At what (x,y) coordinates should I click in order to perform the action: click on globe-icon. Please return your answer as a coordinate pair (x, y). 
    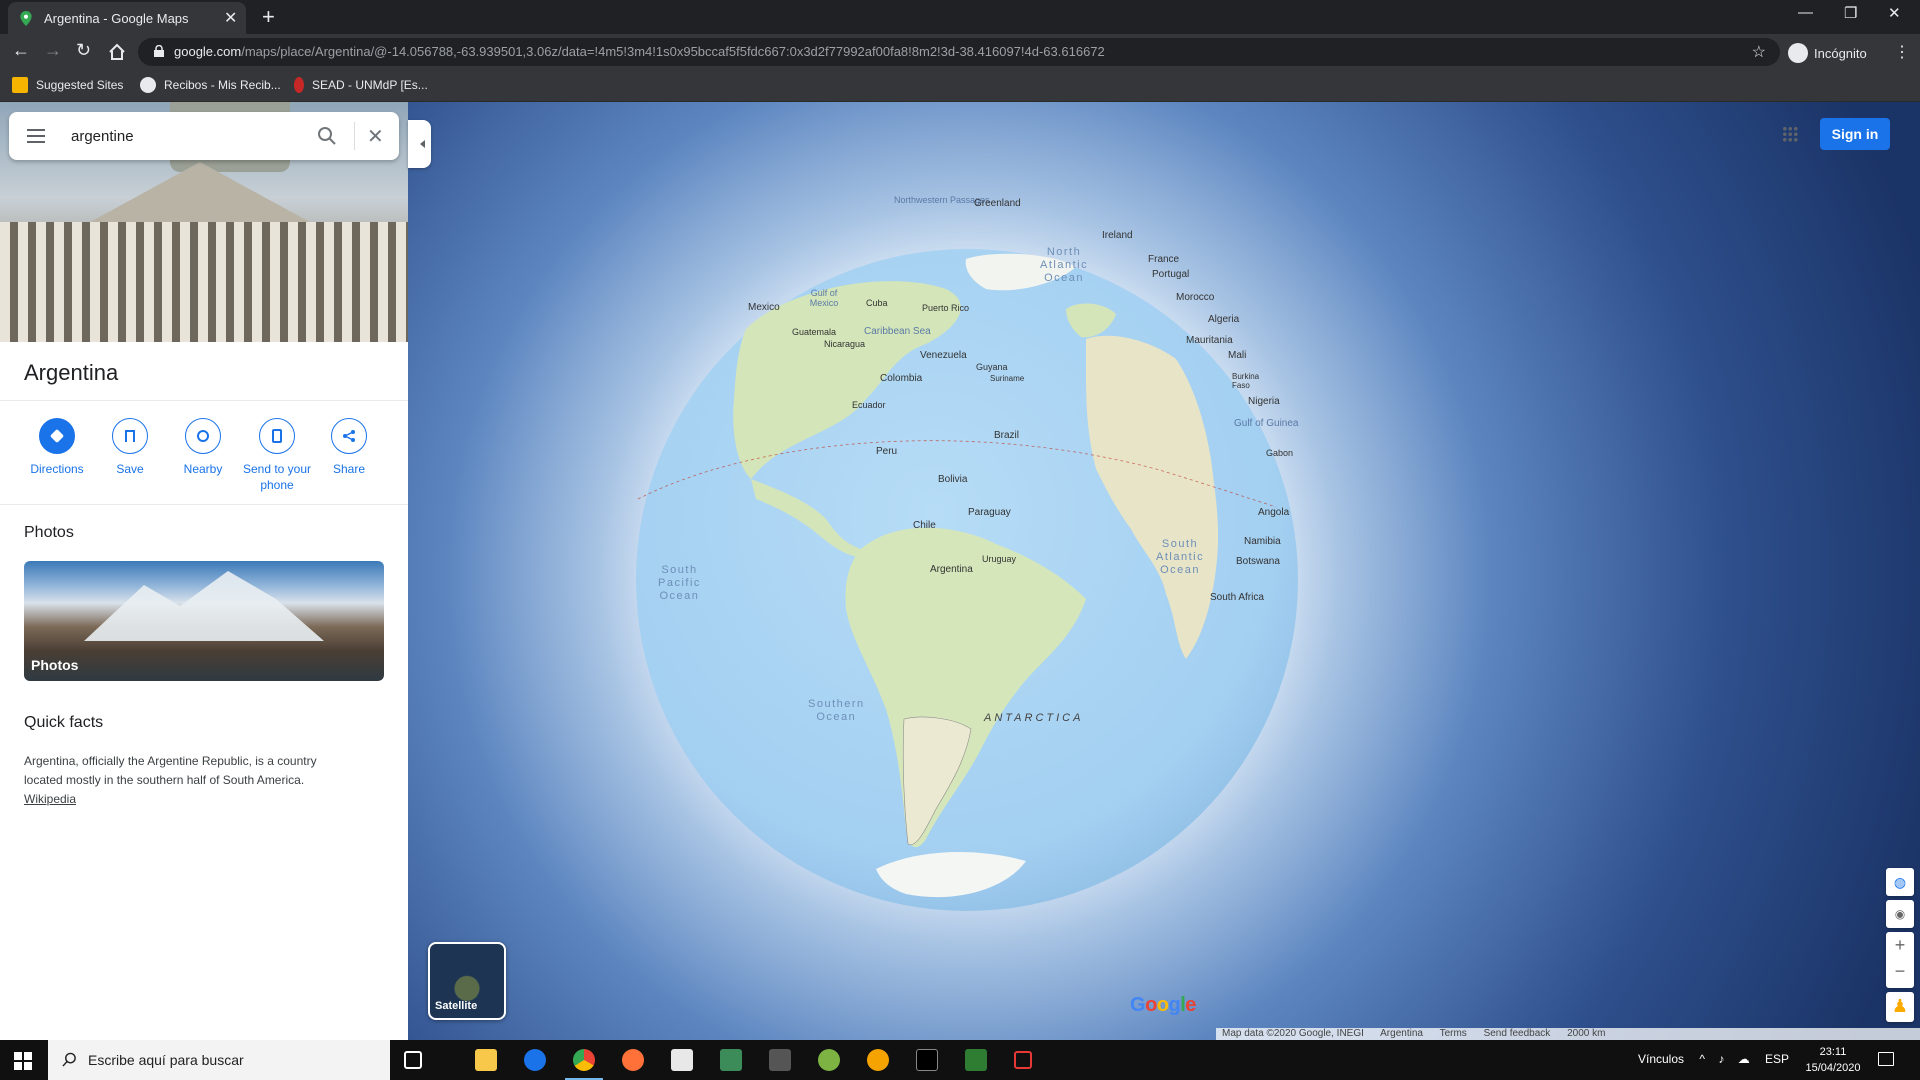
    Looking at the image, I should click on (148, 85).